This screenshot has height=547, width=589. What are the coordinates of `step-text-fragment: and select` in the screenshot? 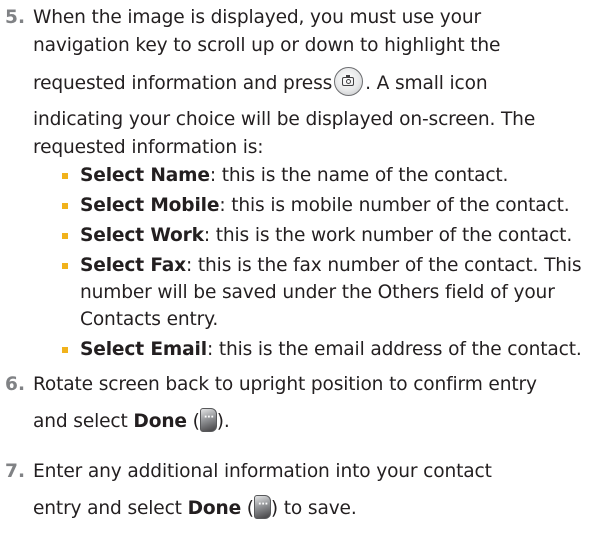 It's located at (80, 421).